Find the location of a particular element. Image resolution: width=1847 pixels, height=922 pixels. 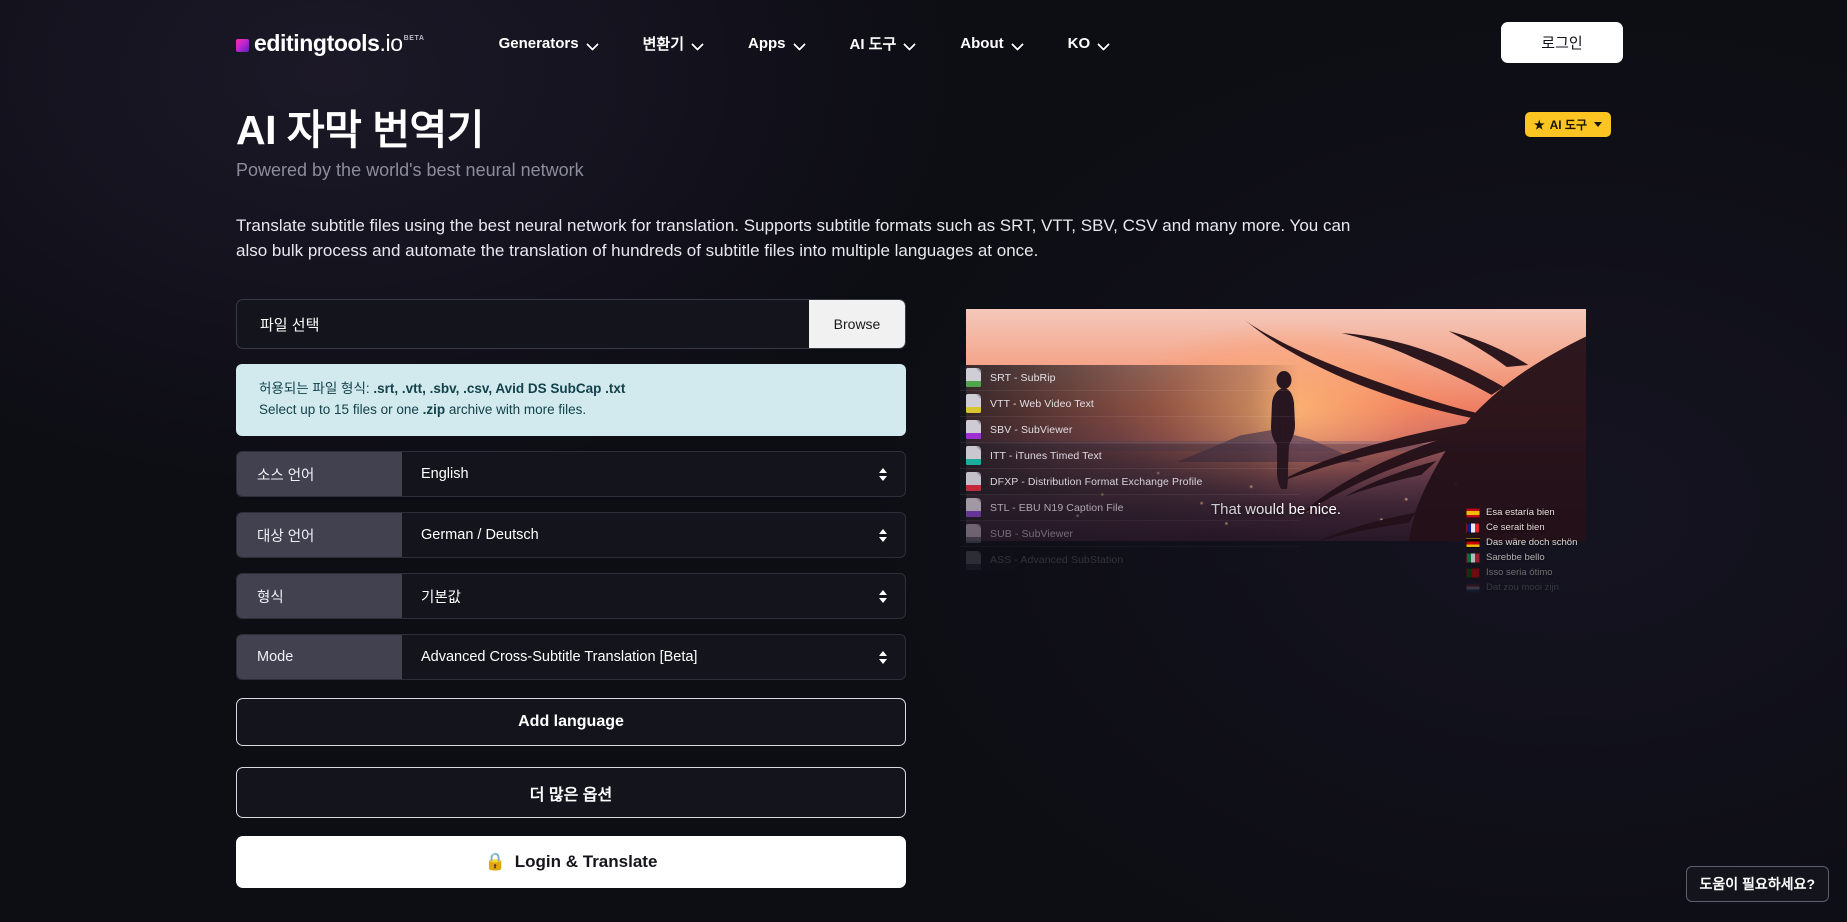

format-list-item: SUB - SubViewer is located at coordinates (1130, 534).